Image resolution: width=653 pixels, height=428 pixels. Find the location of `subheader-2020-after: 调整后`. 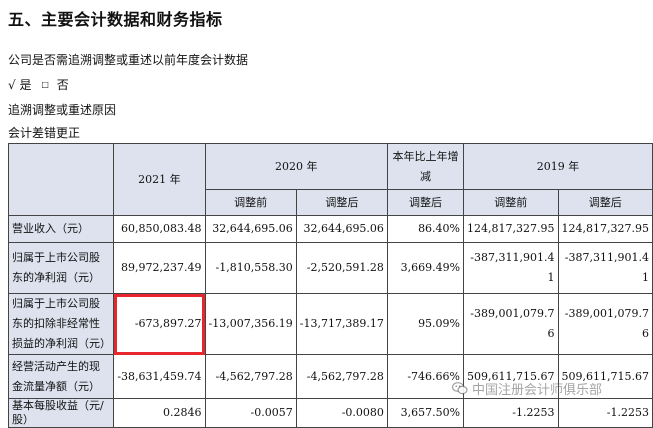

subheader-2020-after: 调整后 is located at coordinates (341, 202).